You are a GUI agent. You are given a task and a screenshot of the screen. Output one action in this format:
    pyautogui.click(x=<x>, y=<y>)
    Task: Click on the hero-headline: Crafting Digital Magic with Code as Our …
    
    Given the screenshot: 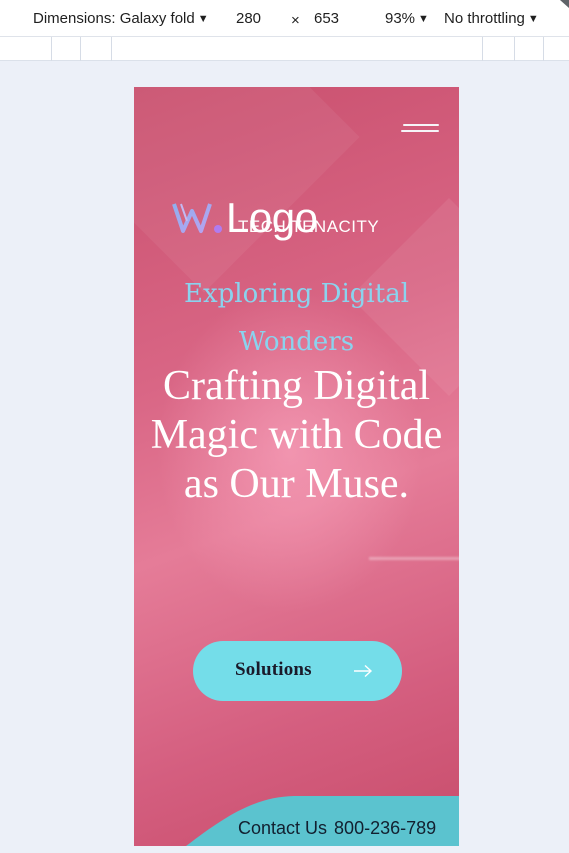 What is the action you would take?
    pyautogui.click(x=296, y=435)
    